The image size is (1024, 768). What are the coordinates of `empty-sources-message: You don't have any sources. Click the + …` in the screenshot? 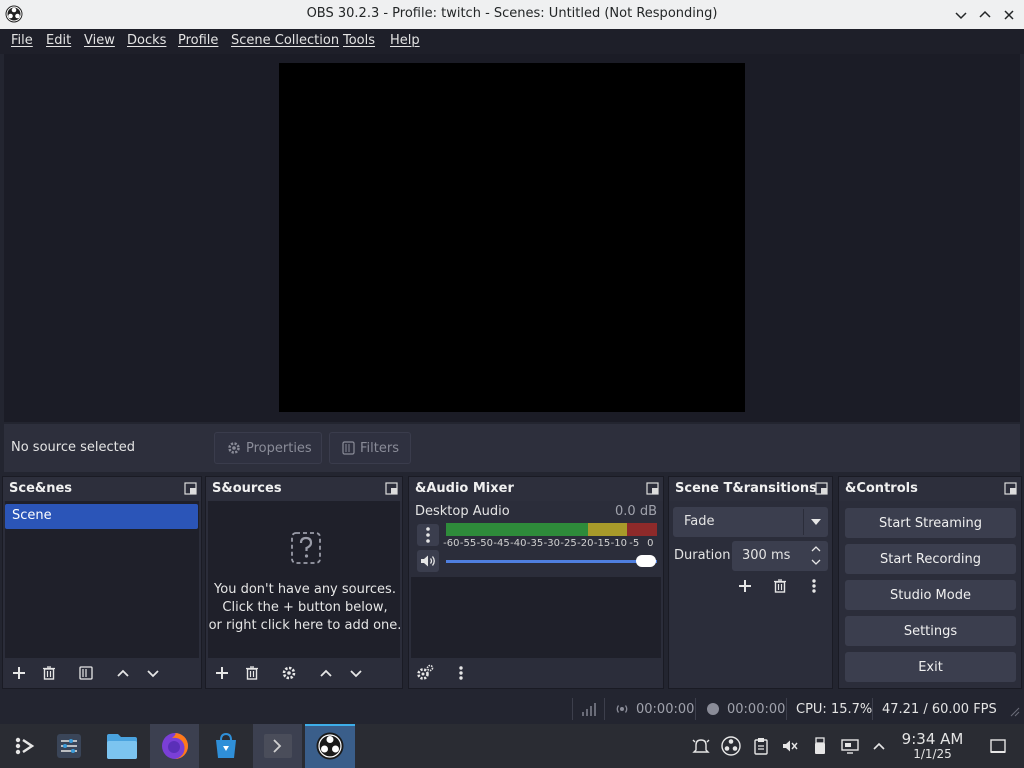 It's located at (305, 608).